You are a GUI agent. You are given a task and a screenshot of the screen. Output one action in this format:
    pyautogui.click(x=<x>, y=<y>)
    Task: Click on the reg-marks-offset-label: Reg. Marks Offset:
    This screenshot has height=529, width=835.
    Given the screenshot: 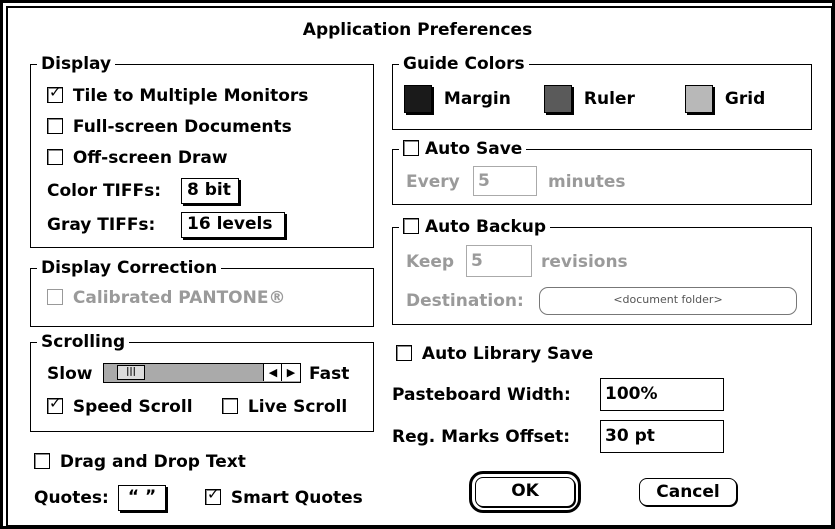 What is the action you would take?
    pyautogui.click(x=481, y=437)
    